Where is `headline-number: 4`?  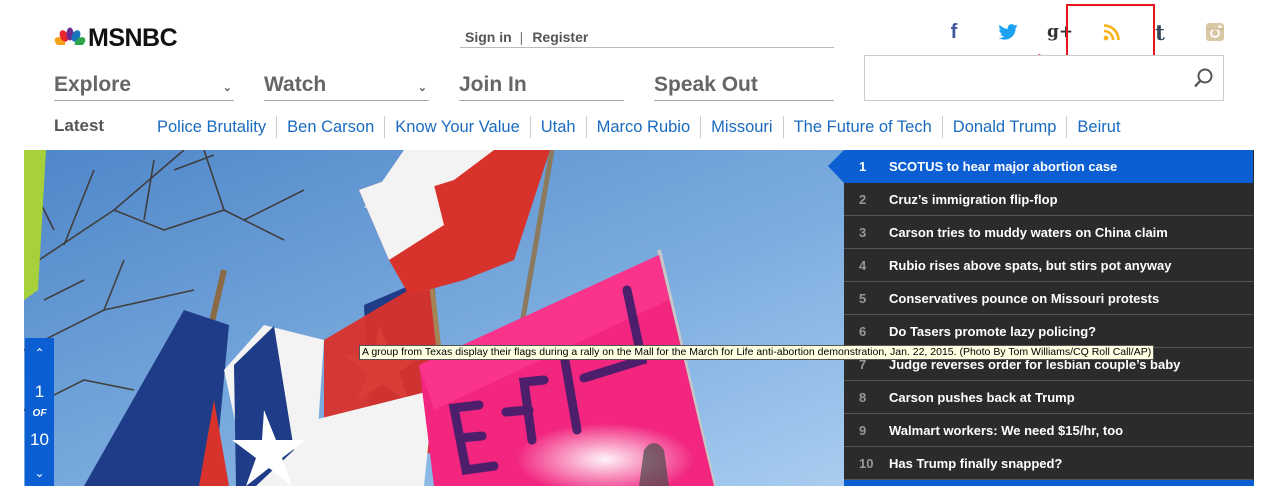
headline-number: 4 is located at coordinates (863, 265).